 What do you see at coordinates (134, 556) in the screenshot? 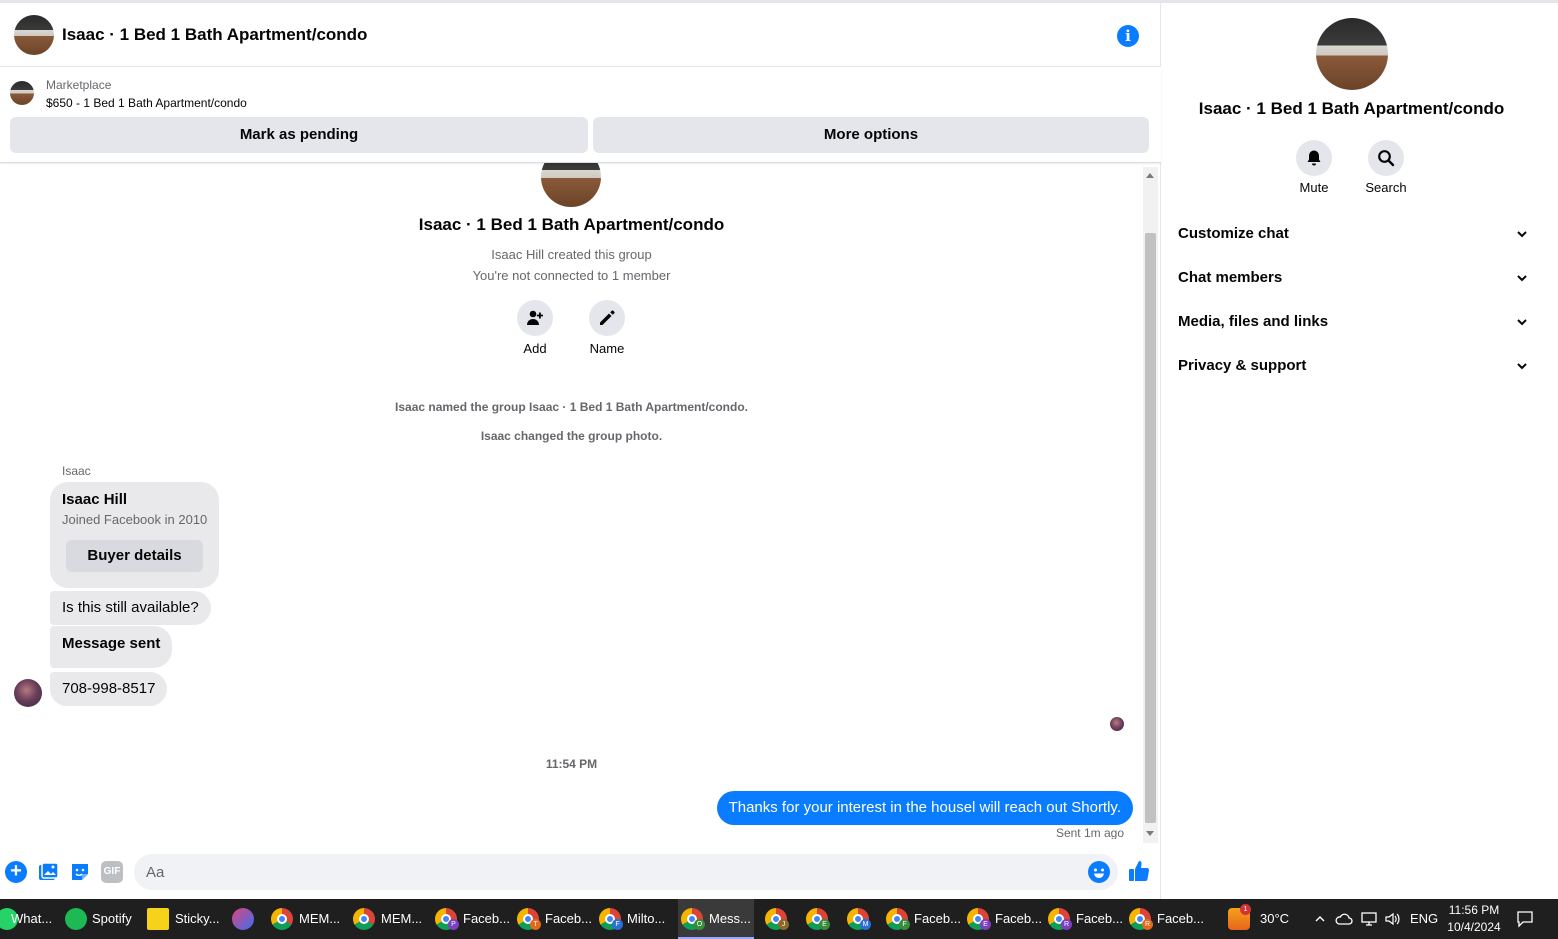
I see `buyer-details-button: Buyer details` at bounding box center [134, 556].